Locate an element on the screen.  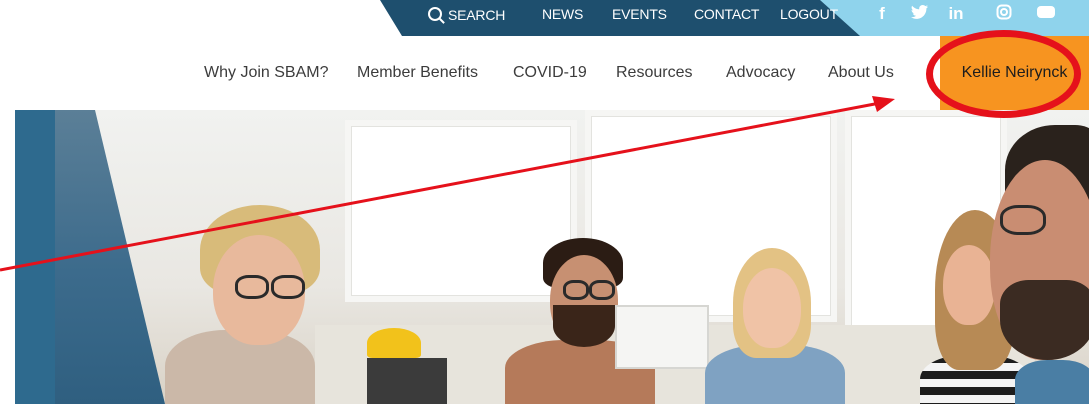
person-3-face is located at coordinates (772, 308).